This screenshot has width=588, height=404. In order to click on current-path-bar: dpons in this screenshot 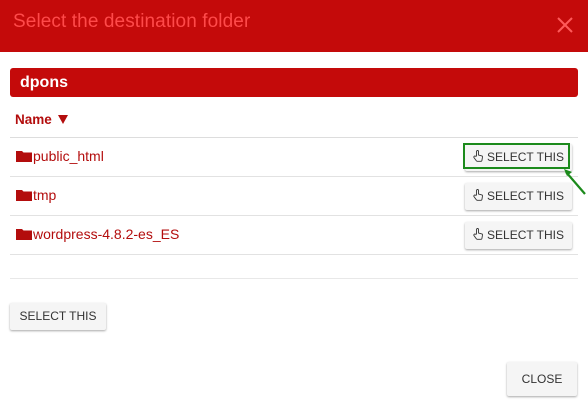, I will do `click(294, 82)`.